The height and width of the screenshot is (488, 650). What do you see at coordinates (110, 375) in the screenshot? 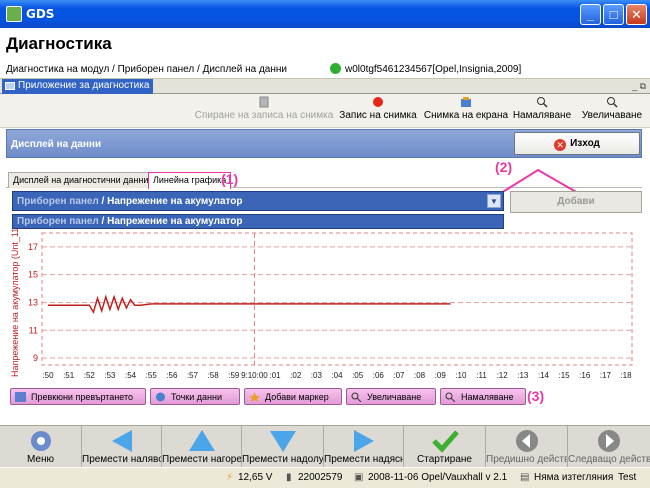
I see `x-tick-label: :53` at bounding box center [110, 375].